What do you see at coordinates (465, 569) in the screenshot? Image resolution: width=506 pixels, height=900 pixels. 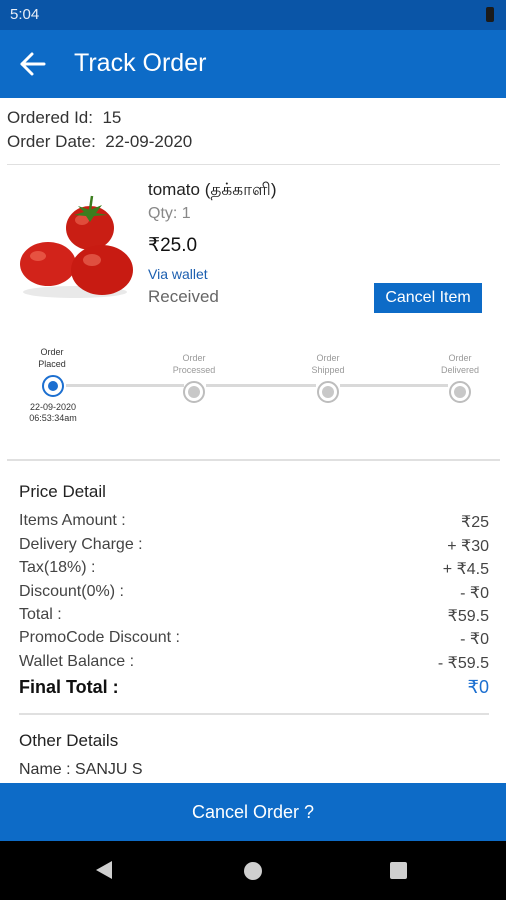 I see `price-value: + ₹4.5` at bounding box center [465, 569].